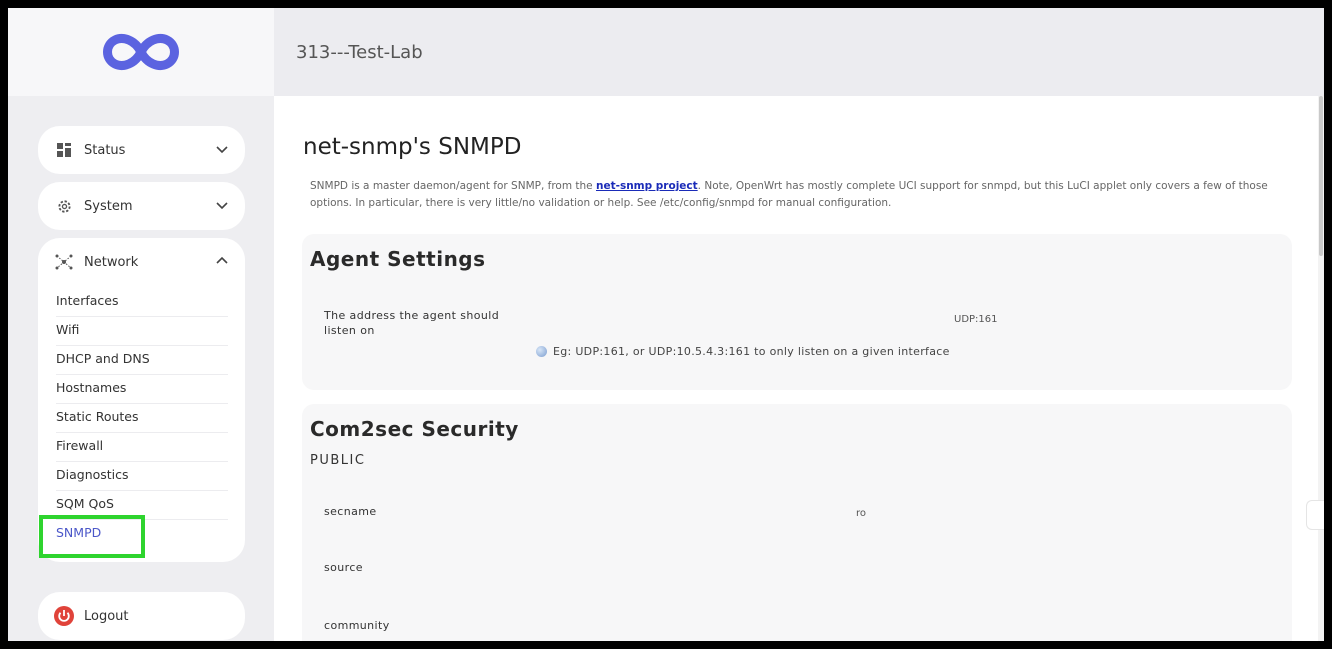 The height and width of the screenshot is (649, 1332). What do you see at coordinates (142, 302) in the screenshot?
I see `sidebar-item-interfaces: Interfaces` at bounding box center [142, 302].